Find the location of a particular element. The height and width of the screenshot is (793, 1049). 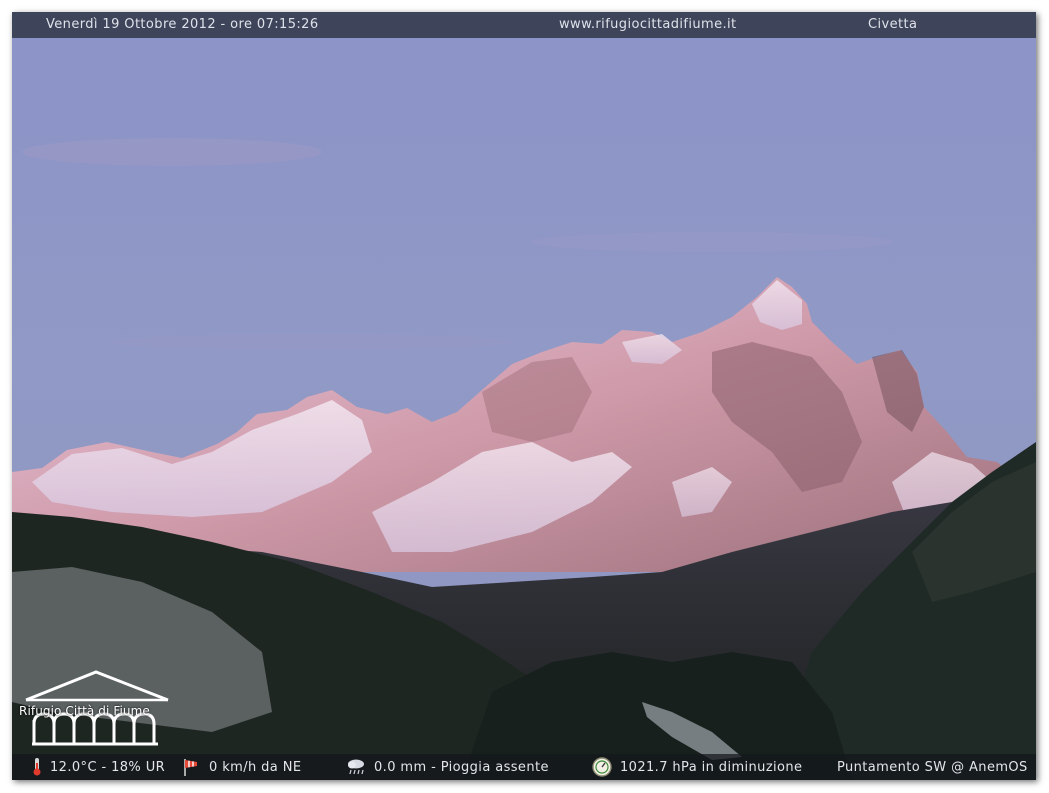

orientation-label: Puntamento SW @ AnemOS is located at coordinates (932, 767).